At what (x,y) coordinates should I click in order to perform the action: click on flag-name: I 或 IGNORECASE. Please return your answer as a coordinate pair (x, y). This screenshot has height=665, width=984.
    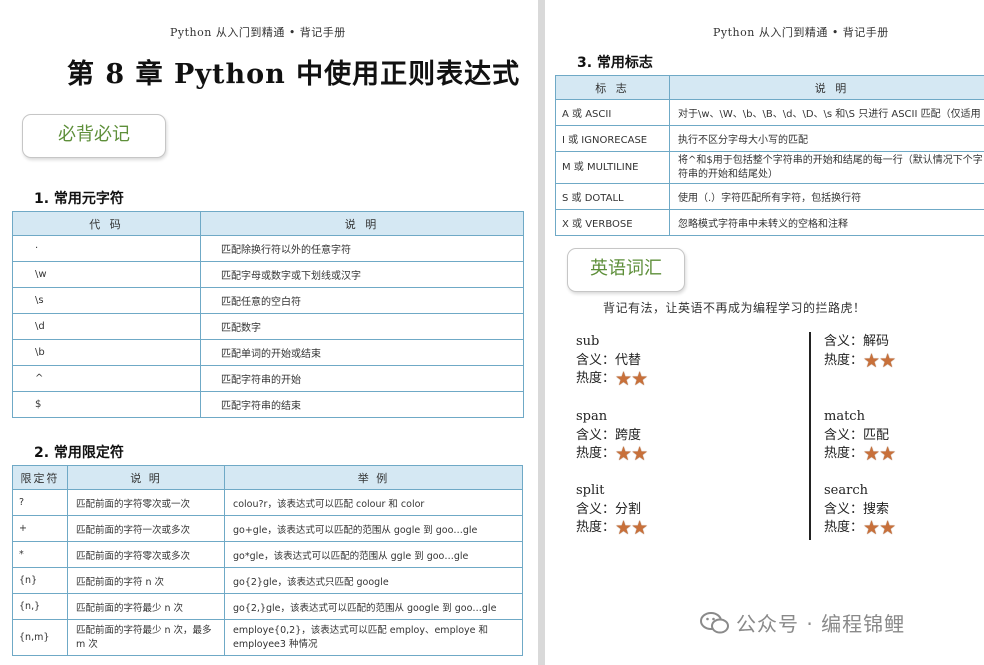
    Looking at the image, I should click on (612, 138).